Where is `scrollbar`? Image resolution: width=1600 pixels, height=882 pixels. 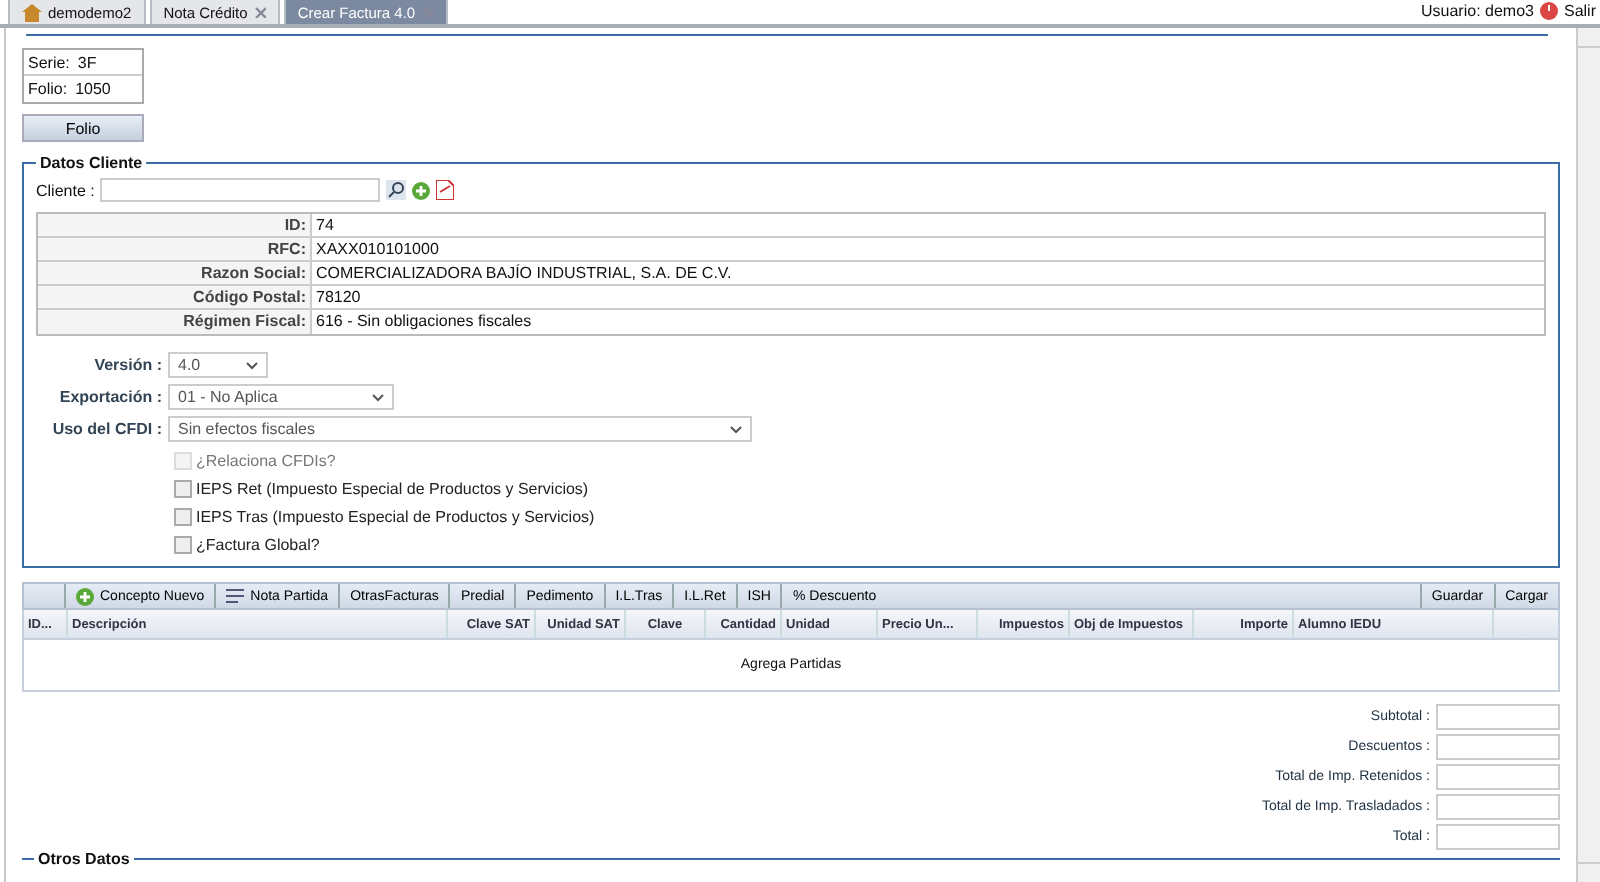 scrollbar is located at coordinates (1588, 455).